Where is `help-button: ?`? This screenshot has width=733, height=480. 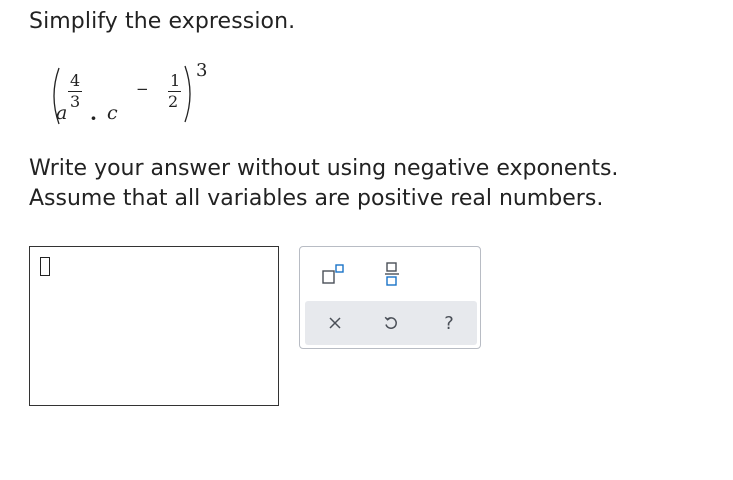
help-button: ? is located at coordinates (449, 323).